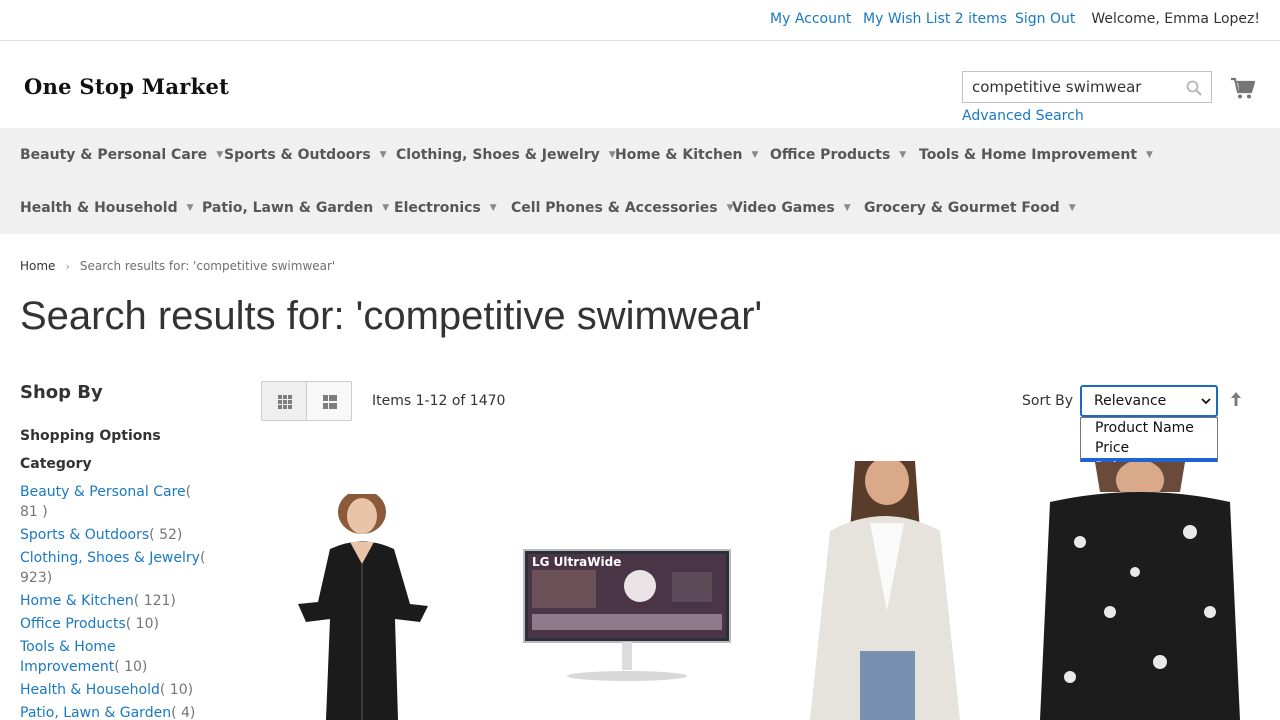 Image resolution: width=1280 pixels, height=720 pixels. Describe the element at coordinates (1194, 88) in the screenshot. I see `search-icon` at that location.